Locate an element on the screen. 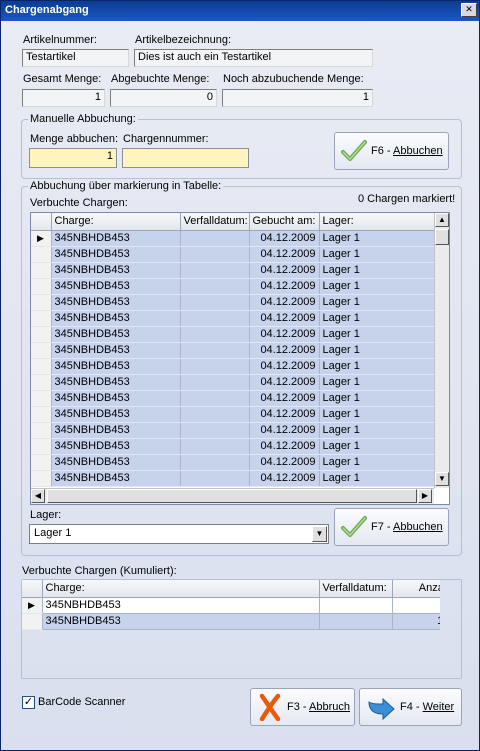  storage-select: Lager 1 ▼ is located at coordinates (179, 534).